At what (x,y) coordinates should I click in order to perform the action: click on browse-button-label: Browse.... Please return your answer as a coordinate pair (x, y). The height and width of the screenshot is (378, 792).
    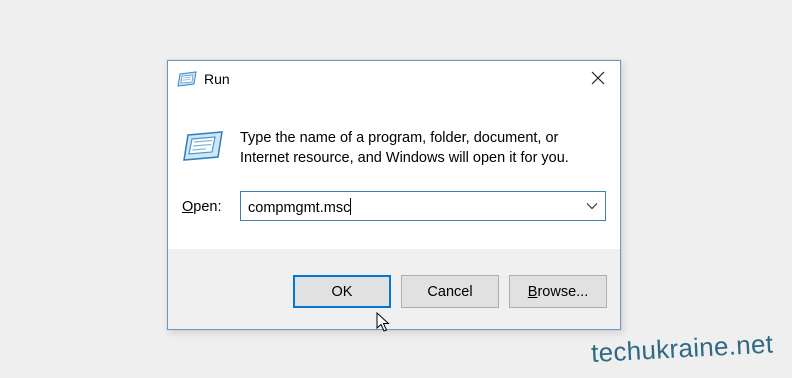
    Looking at the image, I should click on (558, 292).